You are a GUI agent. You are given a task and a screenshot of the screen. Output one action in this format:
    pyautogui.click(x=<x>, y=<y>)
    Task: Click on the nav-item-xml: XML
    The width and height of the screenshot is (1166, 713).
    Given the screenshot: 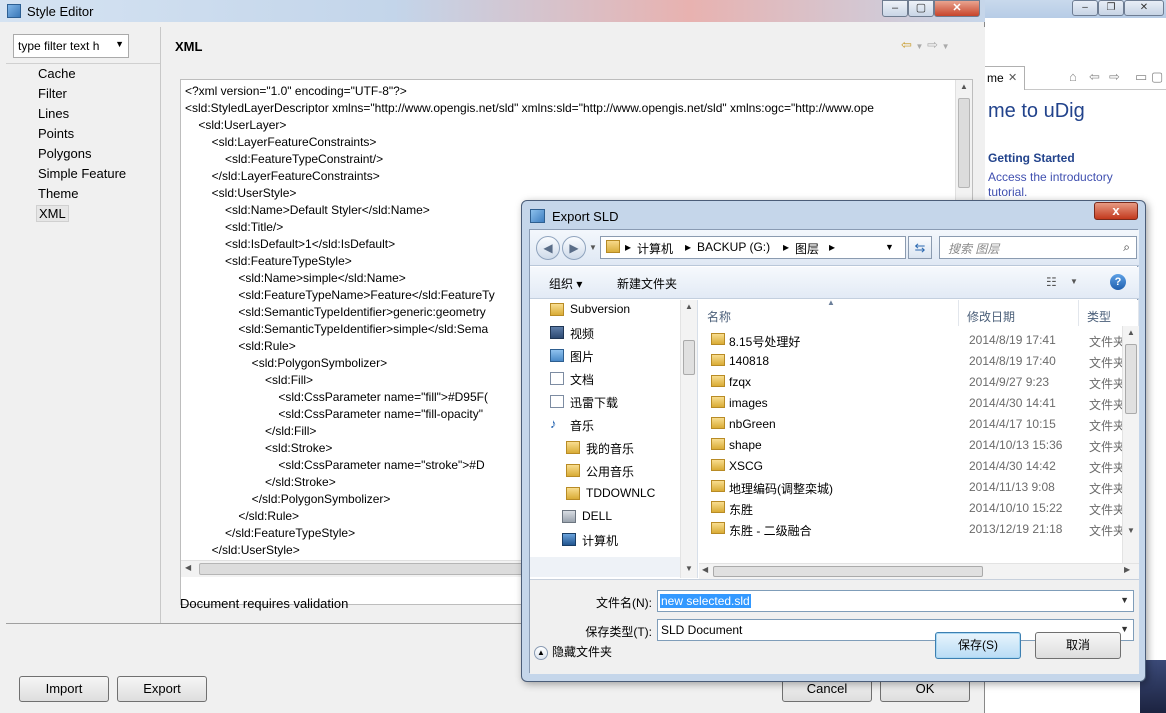 What is the action you would take?
    pyautogui.click(x=52, y=213)
    